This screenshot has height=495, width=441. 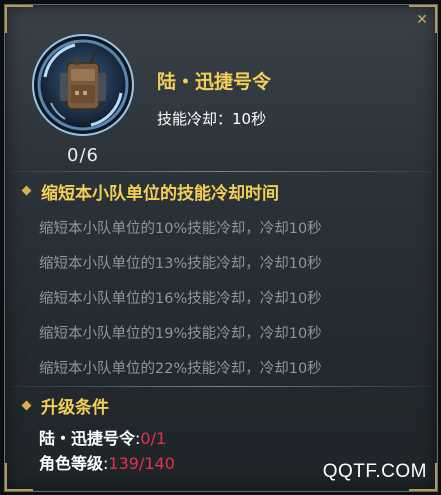 What do you see at coordinates (158, 438) in the screenshot?
I see `requirement-total: /1` at bounding box center [158, 438].